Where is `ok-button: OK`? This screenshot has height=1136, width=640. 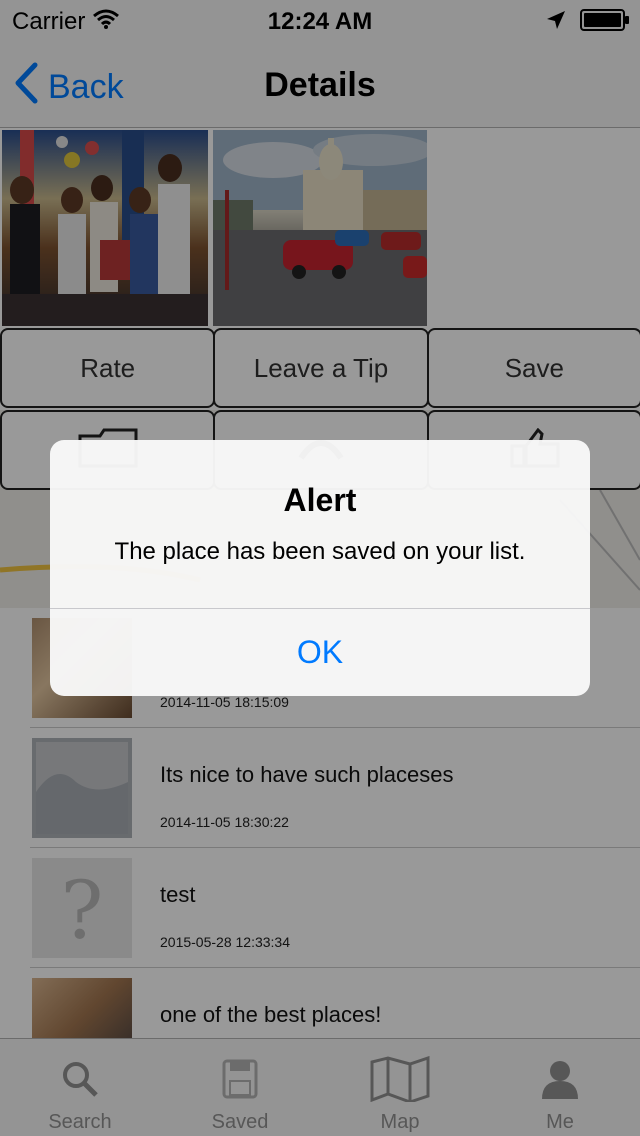
ok-button: OK is located at coordinates (320, 652).